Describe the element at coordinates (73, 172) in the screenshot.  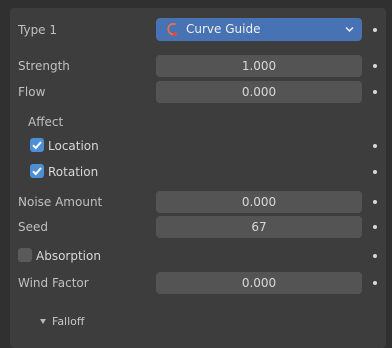
I see `rotation-label: Rotation` at that location.